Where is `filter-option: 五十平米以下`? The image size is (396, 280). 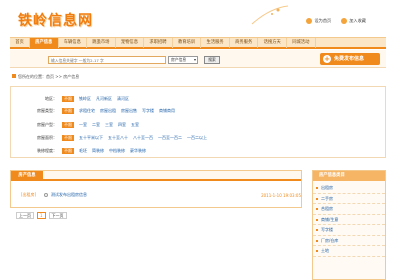
filter-option: 五十平米以下 is located at coordinates (91, 138).